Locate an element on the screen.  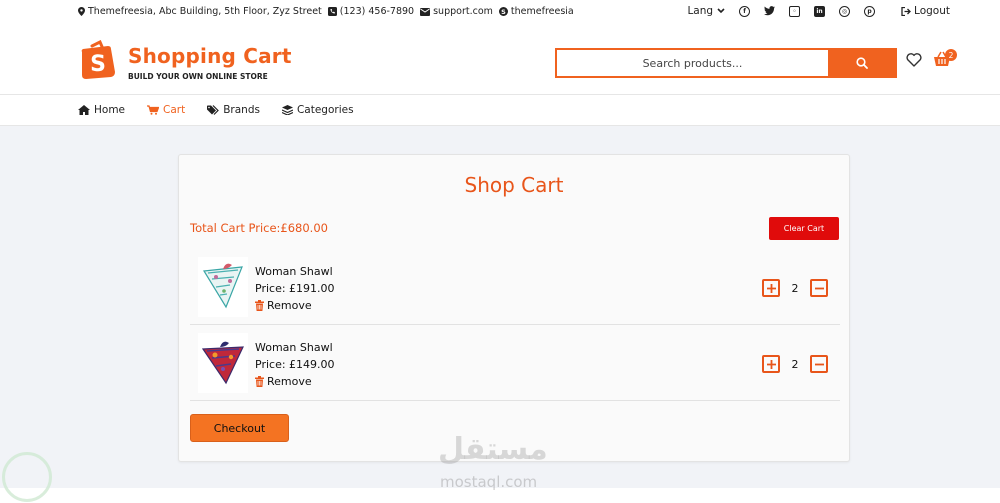
lang-label: Lang is located at coordinates (700, 11).